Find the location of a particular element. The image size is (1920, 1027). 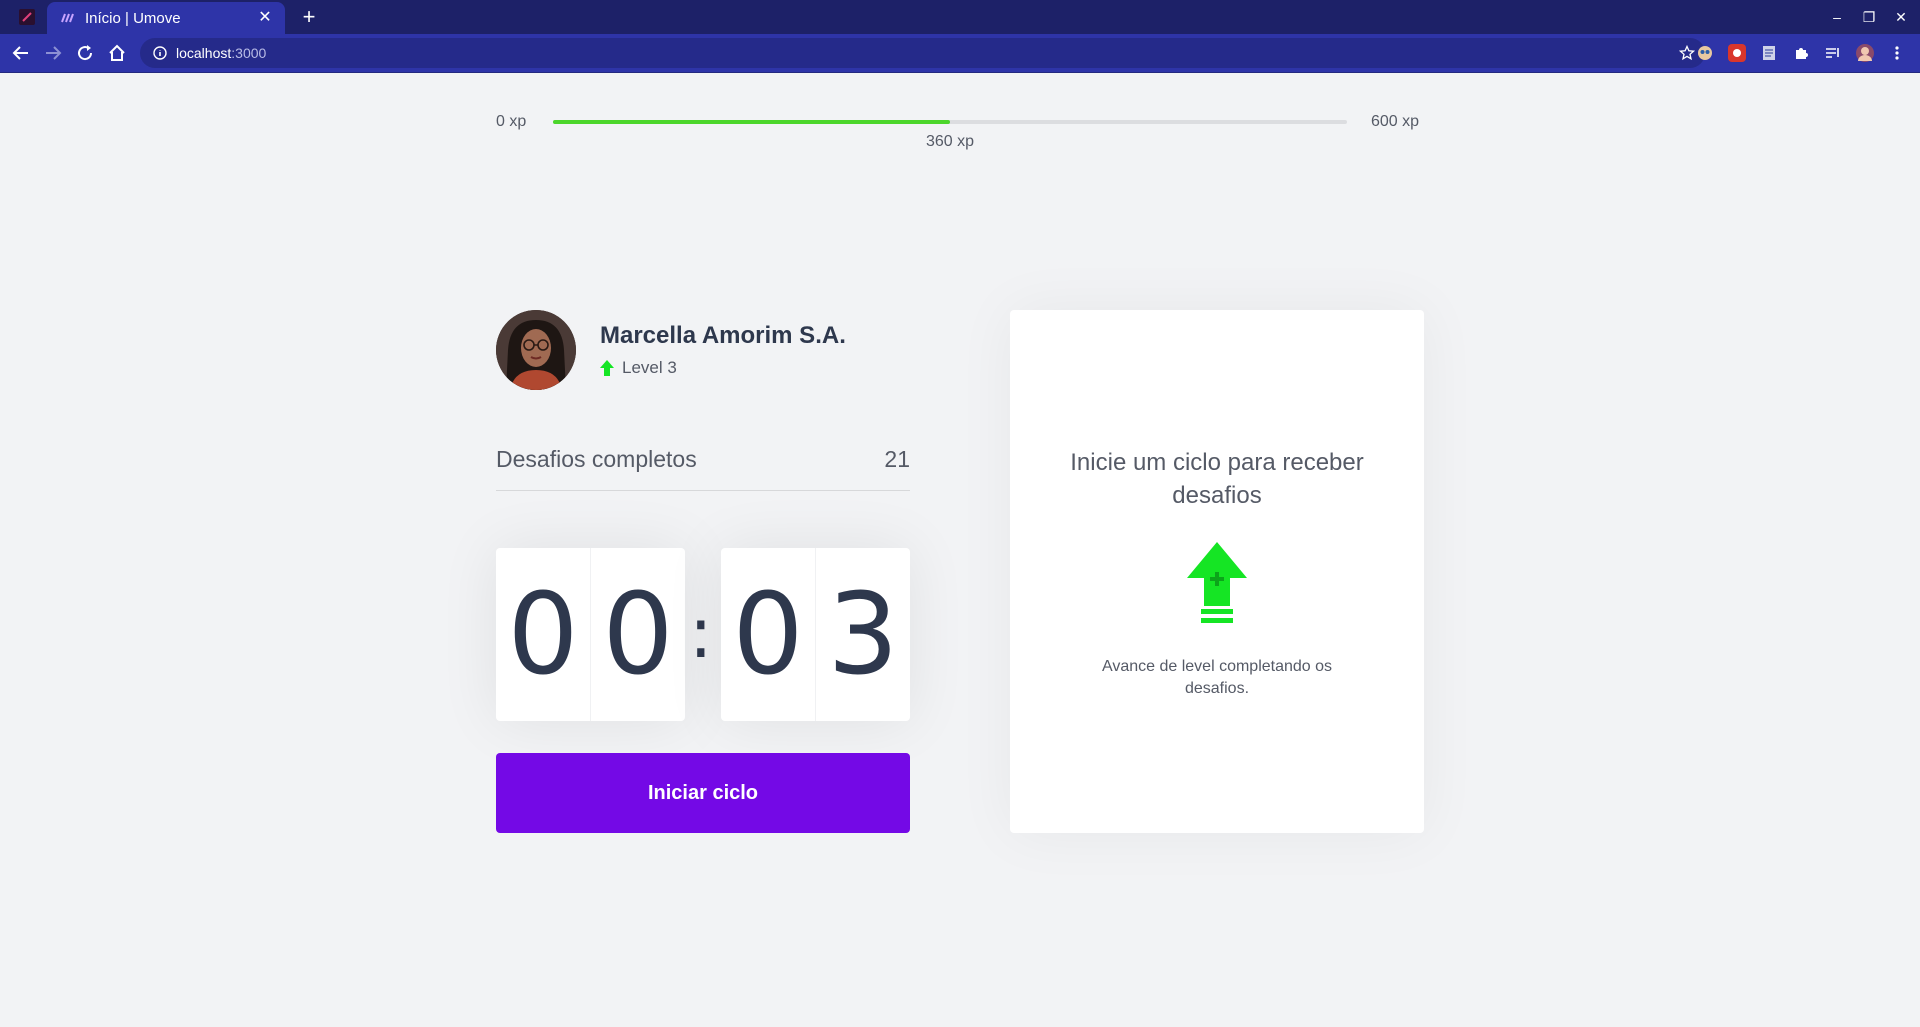

site-info-icon is located at coordinates (160, 53).